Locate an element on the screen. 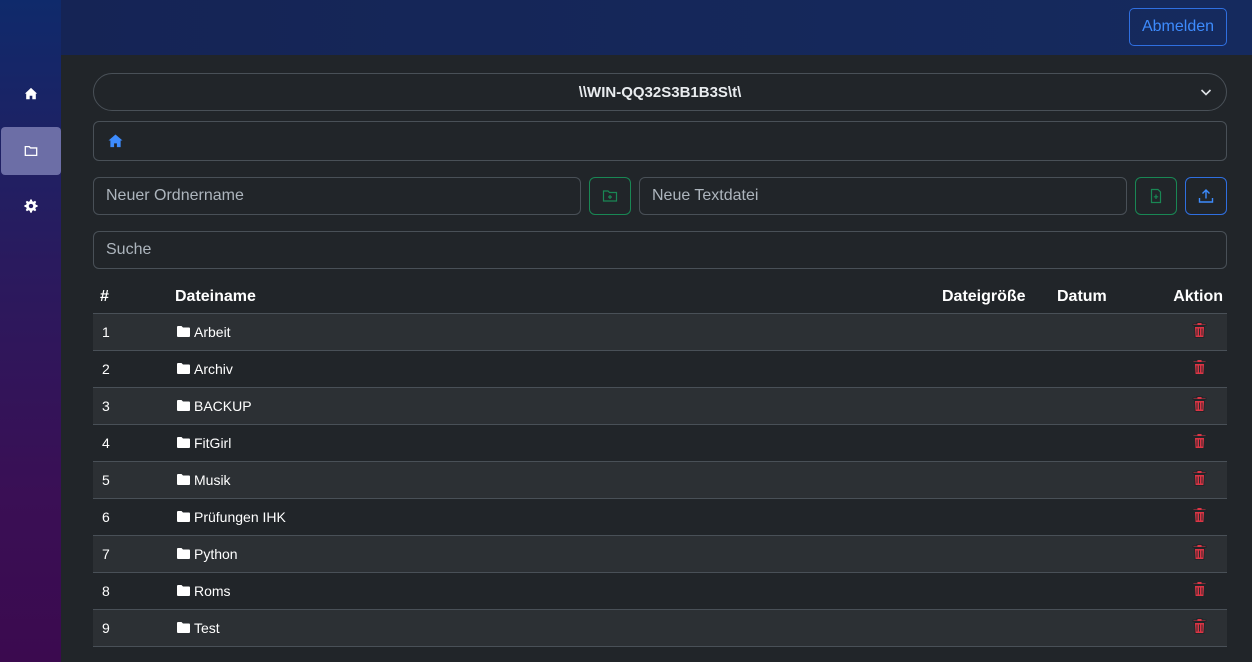 The image size is (1252, 662). filename-label: Python is located at coordinates (216, 553).